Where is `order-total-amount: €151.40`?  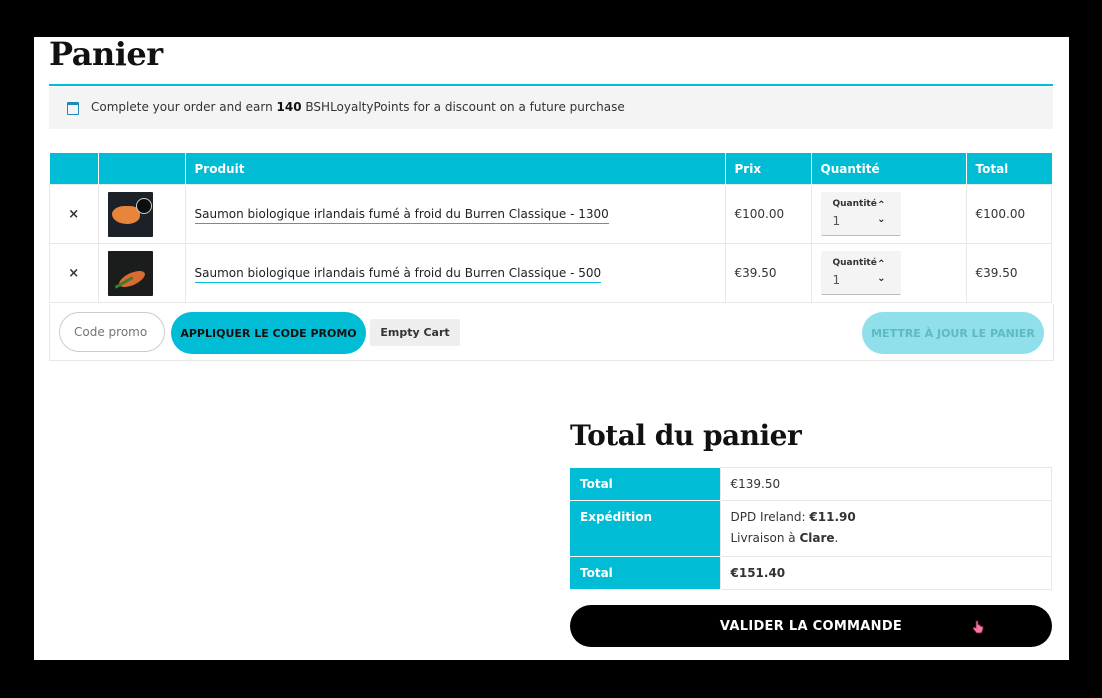
order-total-amount: €151.40 is located at coordinates (758, 573).